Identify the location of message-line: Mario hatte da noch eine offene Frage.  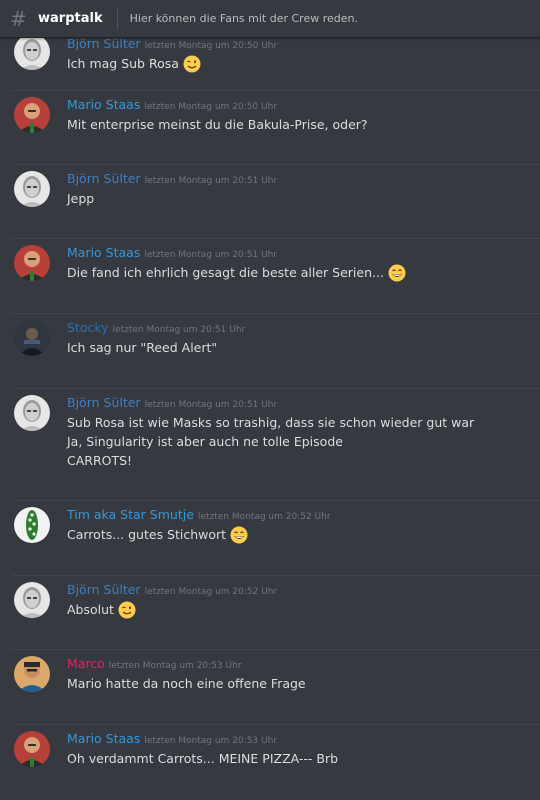
(303, 683).